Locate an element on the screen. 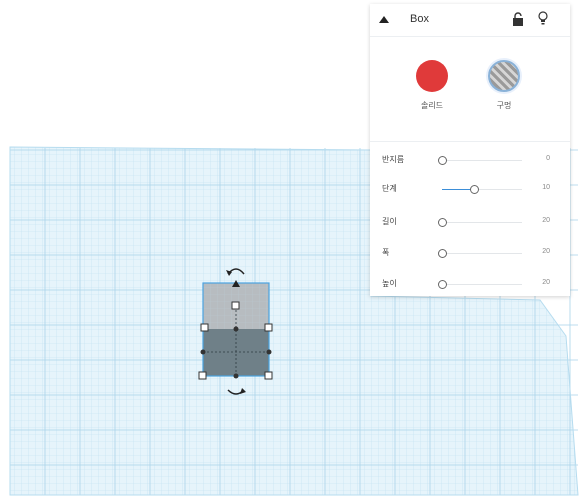 Image resolution: width=580 pixels, height=499 pixels. param-label: 단계 is located at coordinates (389, 188).